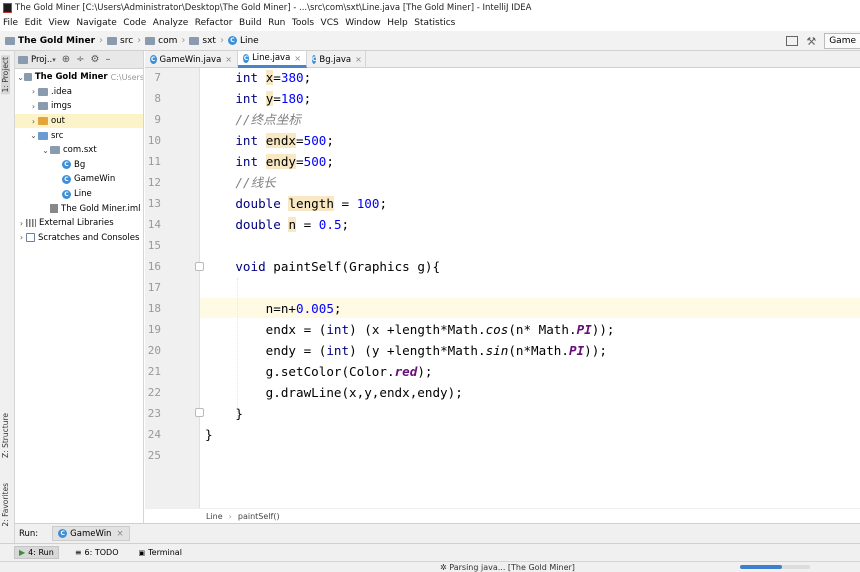 The height and width of the screenshot is (572, 860). I want to click on breadcrumb-method: paintSelf(), so click(259, 516).